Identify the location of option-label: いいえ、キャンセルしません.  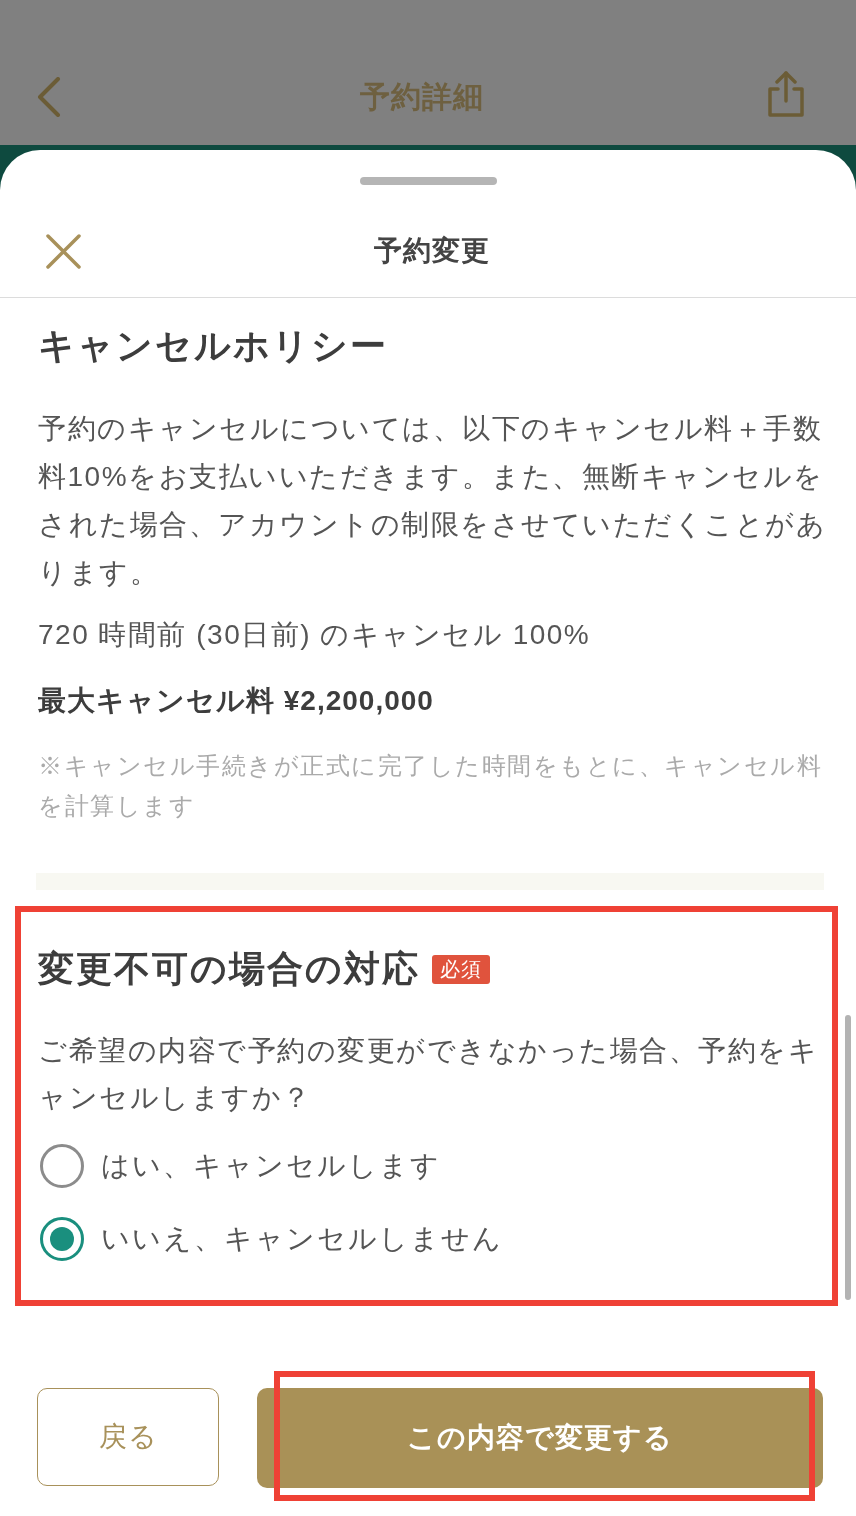
(302, 1239).